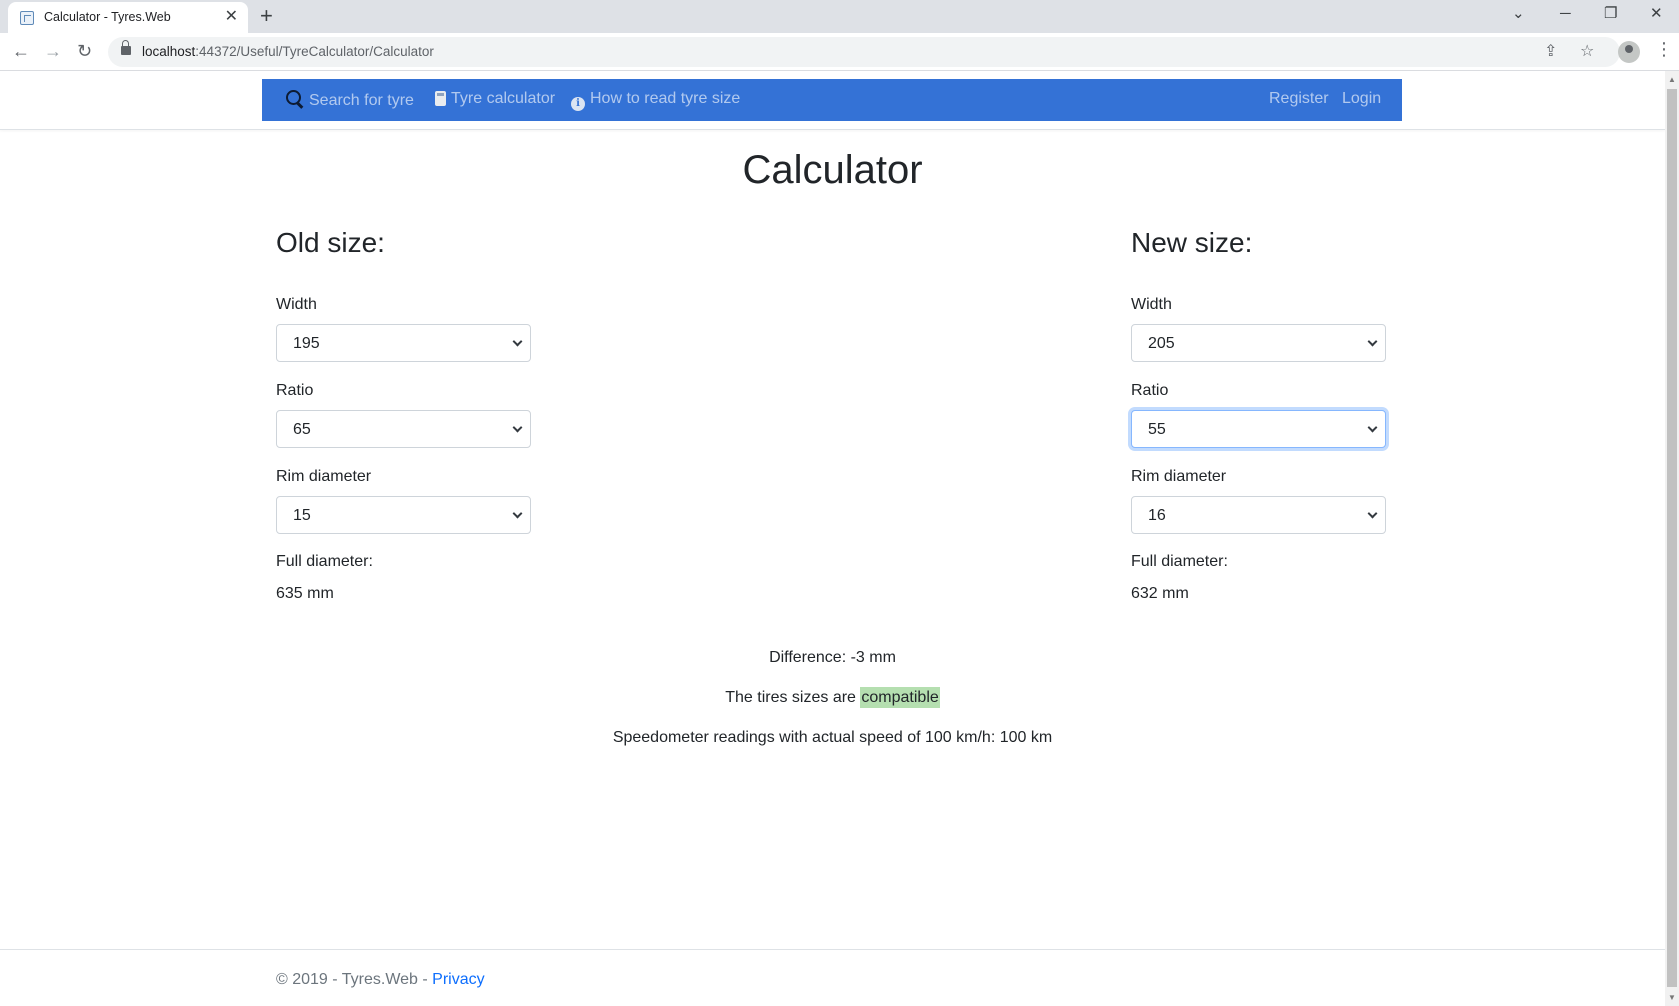 The image size is (1679, 1006). What do you see at coordinates (1258, 429) in the screenshot?
I see `new-ratio-select: 55` at bounding box center [1258, 429].